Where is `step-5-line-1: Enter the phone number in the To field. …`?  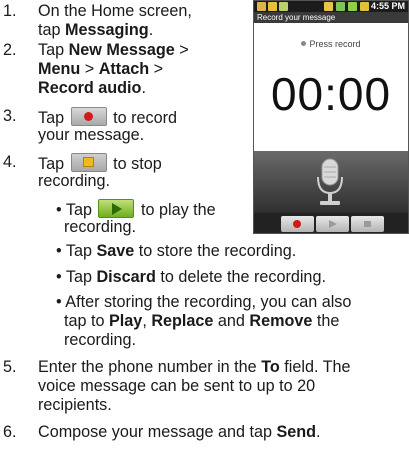 step-5-line-1: Enter the phone number in the To field. … is located at coordinates (194, 367).